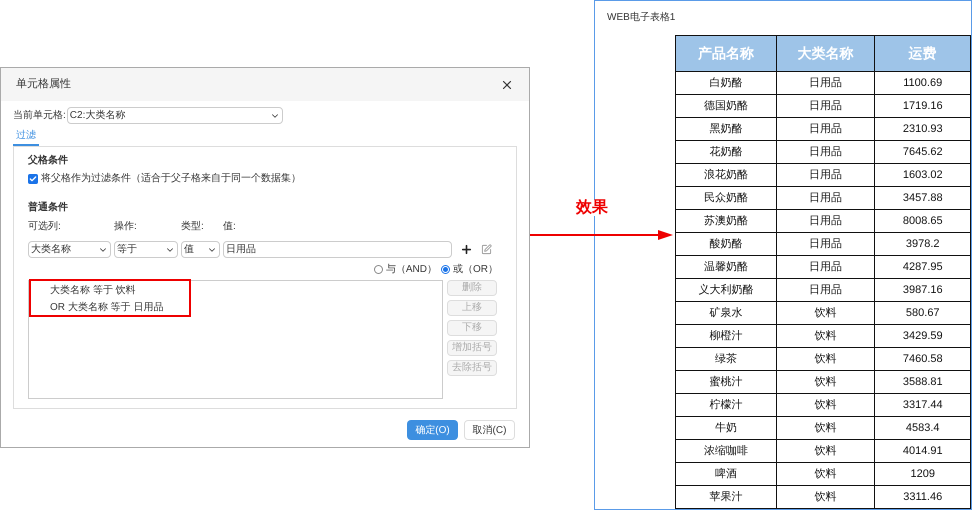 Image resolution: width=979 pixels, height=513 pixels. I want to click on table-cell: 4014.91, so click(922, 451).